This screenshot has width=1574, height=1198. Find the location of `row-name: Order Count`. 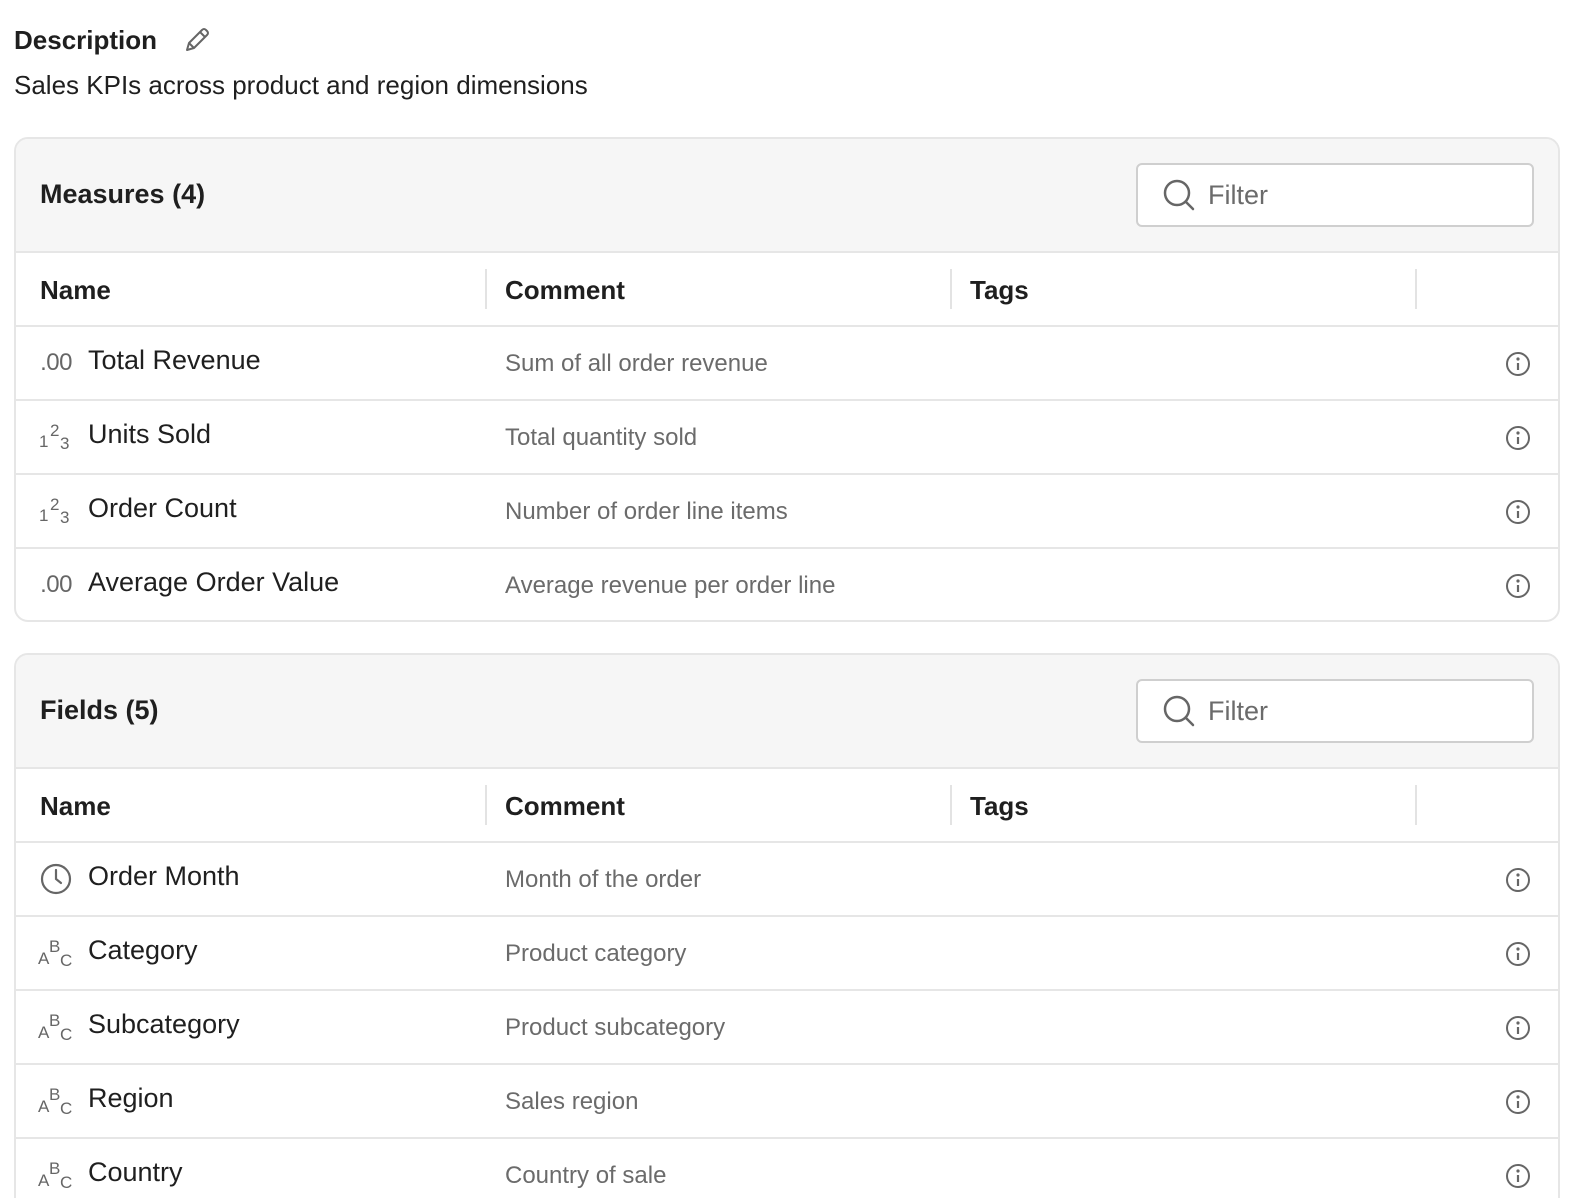

row-name: Order Count is located at coordinates (162, 508).